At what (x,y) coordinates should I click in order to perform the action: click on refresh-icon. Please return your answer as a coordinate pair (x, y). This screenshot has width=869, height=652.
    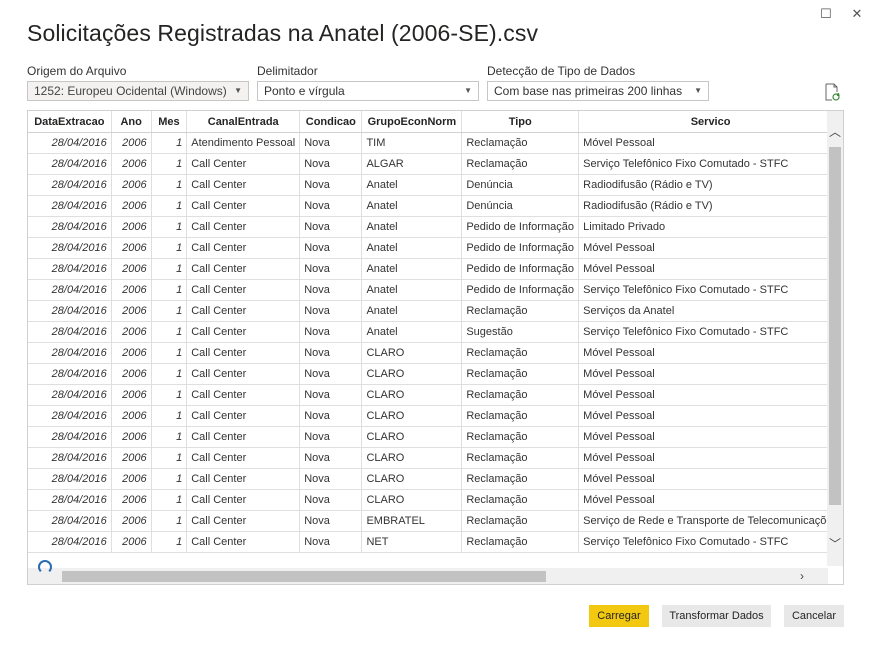
    Looking at the image, I should click on (832, 92).